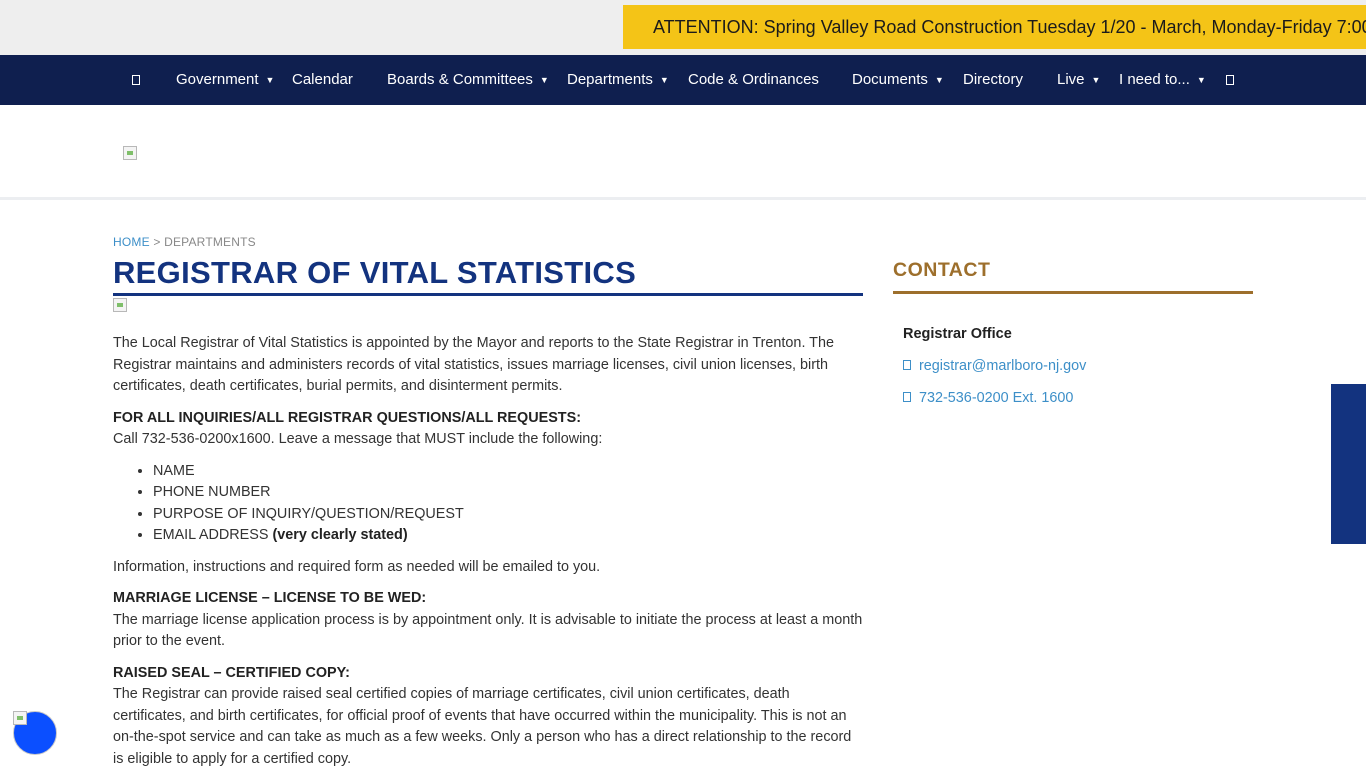  Describe the element at coordinates (942, 270) in the screenshot. I see `contact-title: CONTACT` at that location.